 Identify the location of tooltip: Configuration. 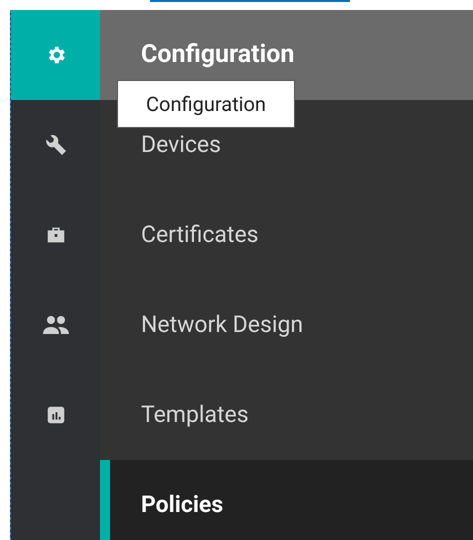
(206, 104).